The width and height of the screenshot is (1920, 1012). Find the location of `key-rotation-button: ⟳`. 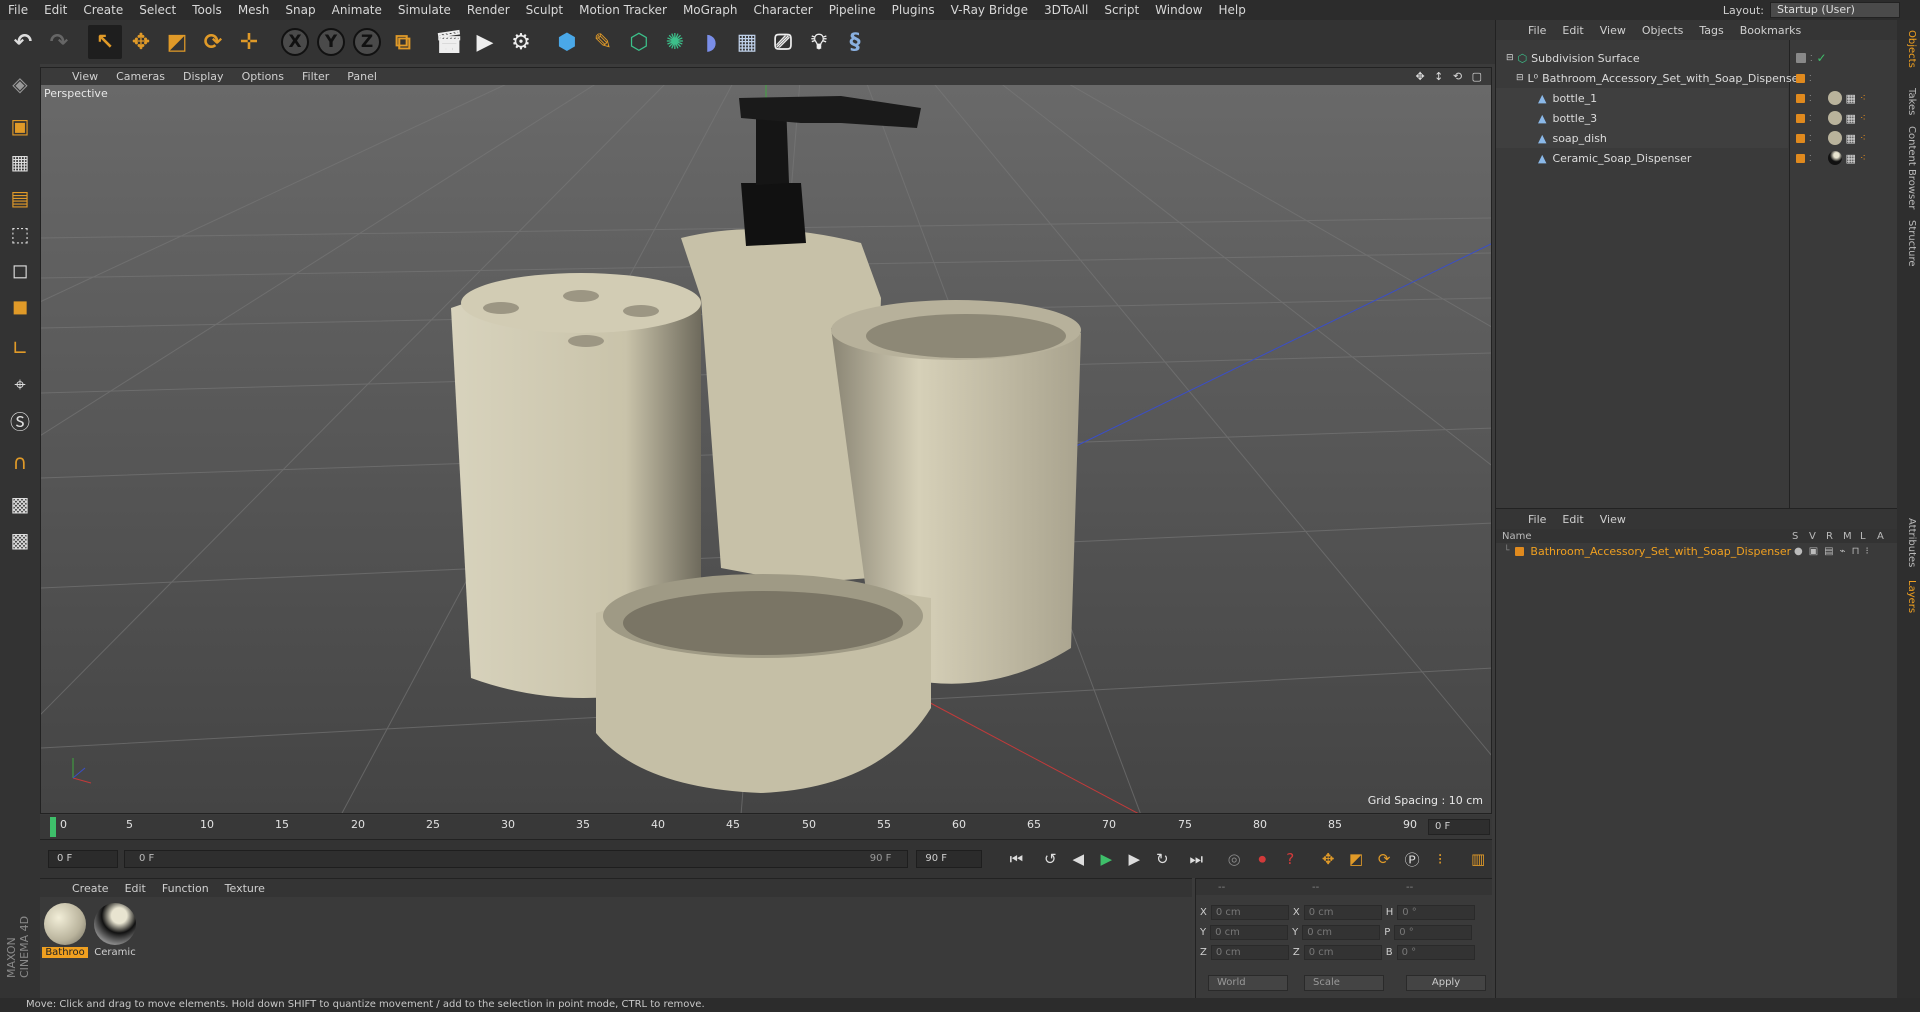

key-rotation-button: ⟳ is located at coordinates (1384, 859).